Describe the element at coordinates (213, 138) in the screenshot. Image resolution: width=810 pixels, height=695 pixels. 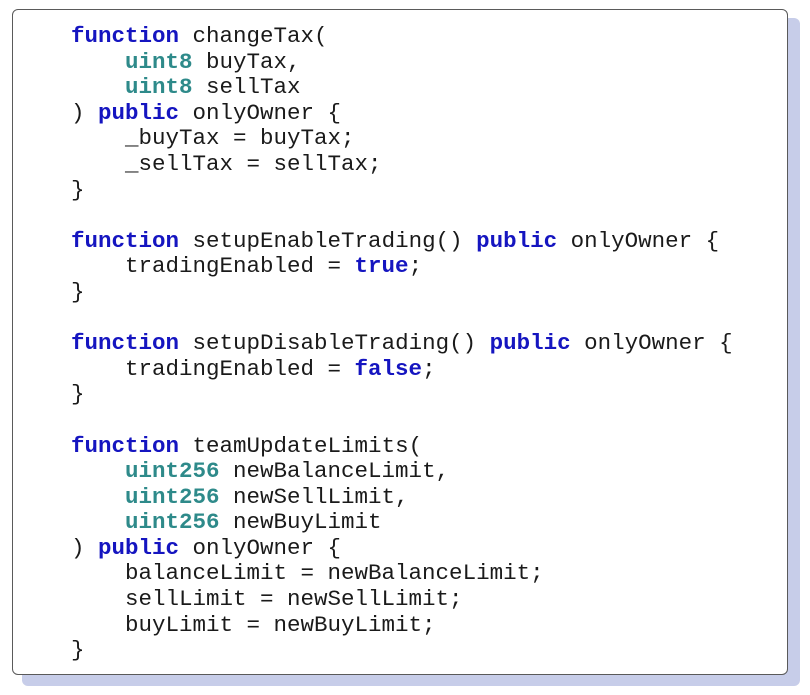
I see `code-text: _buyTax = buyTax;` at that location.